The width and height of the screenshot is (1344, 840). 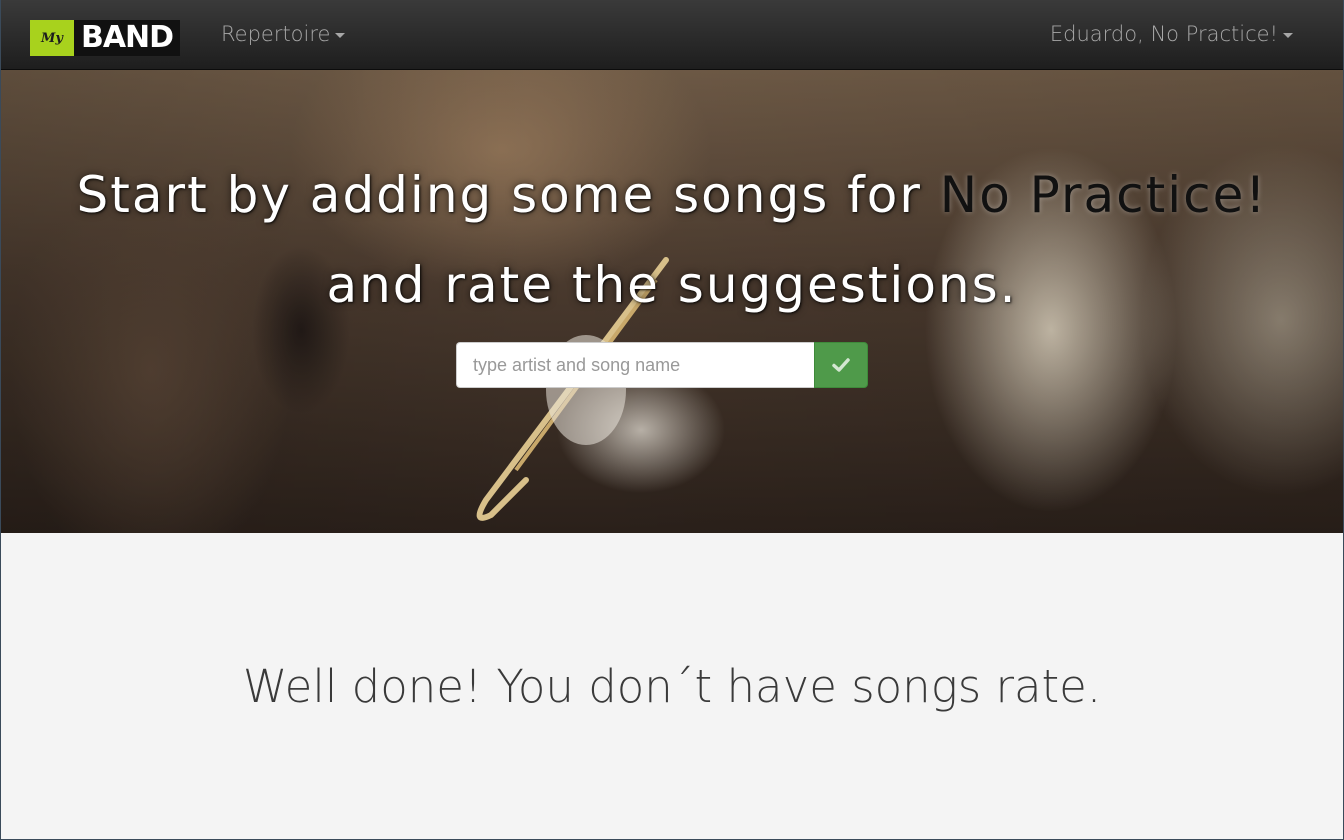 What do you see at coordinates (52, 38) in the screenshot?
I see `brand-logo-prefix: My` at bounding box center [52, 38].